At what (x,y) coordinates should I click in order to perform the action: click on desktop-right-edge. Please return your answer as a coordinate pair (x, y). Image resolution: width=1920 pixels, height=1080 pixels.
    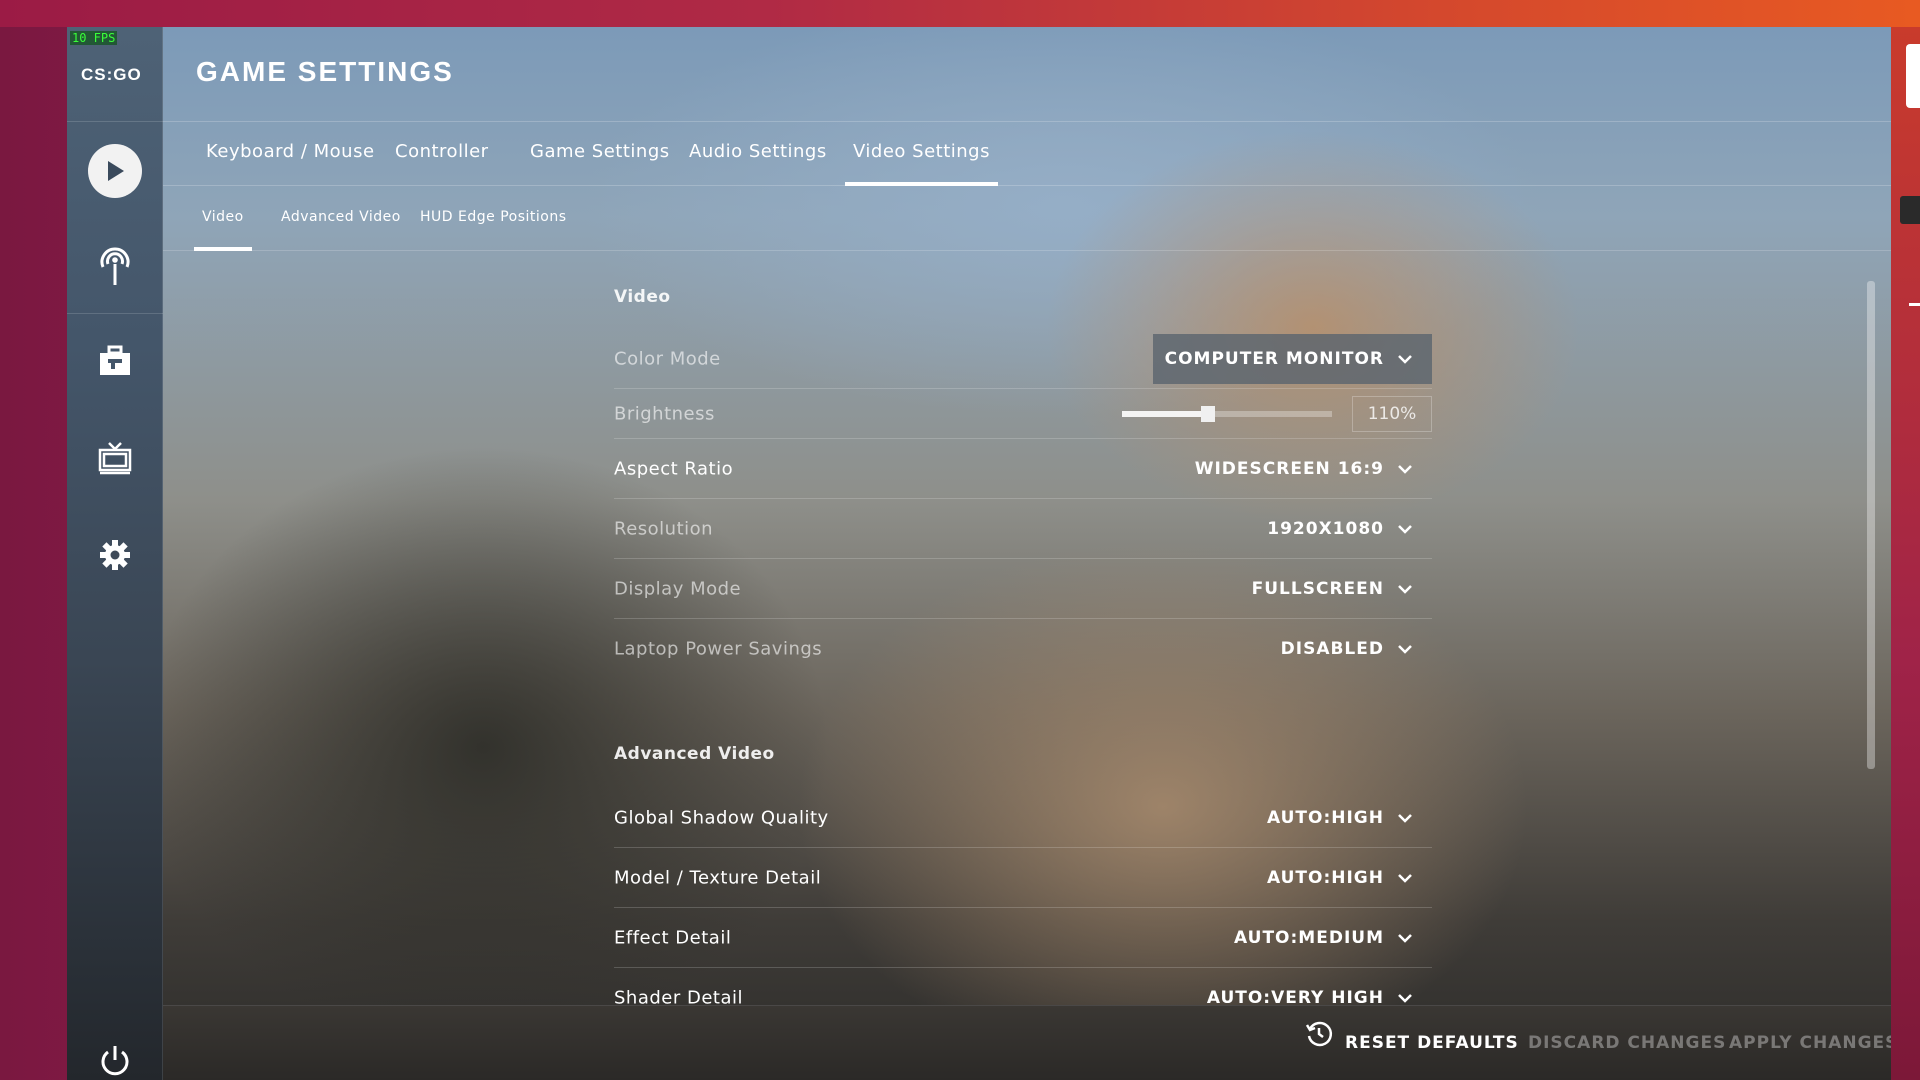
    Looking at the image, I should click on (1905, 553).